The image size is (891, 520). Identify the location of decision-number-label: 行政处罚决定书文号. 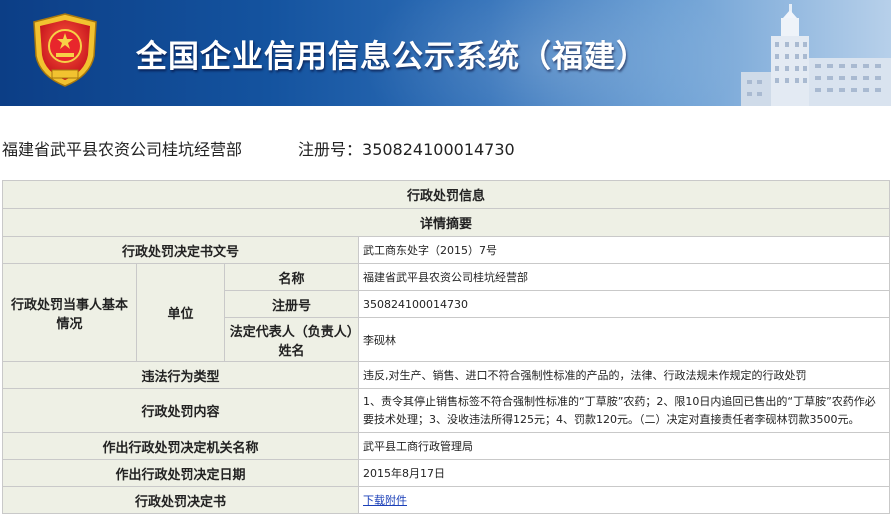
(180, 250).